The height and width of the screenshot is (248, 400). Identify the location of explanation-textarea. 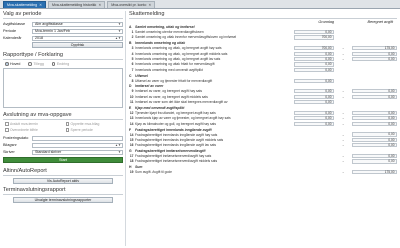
(63, 88).